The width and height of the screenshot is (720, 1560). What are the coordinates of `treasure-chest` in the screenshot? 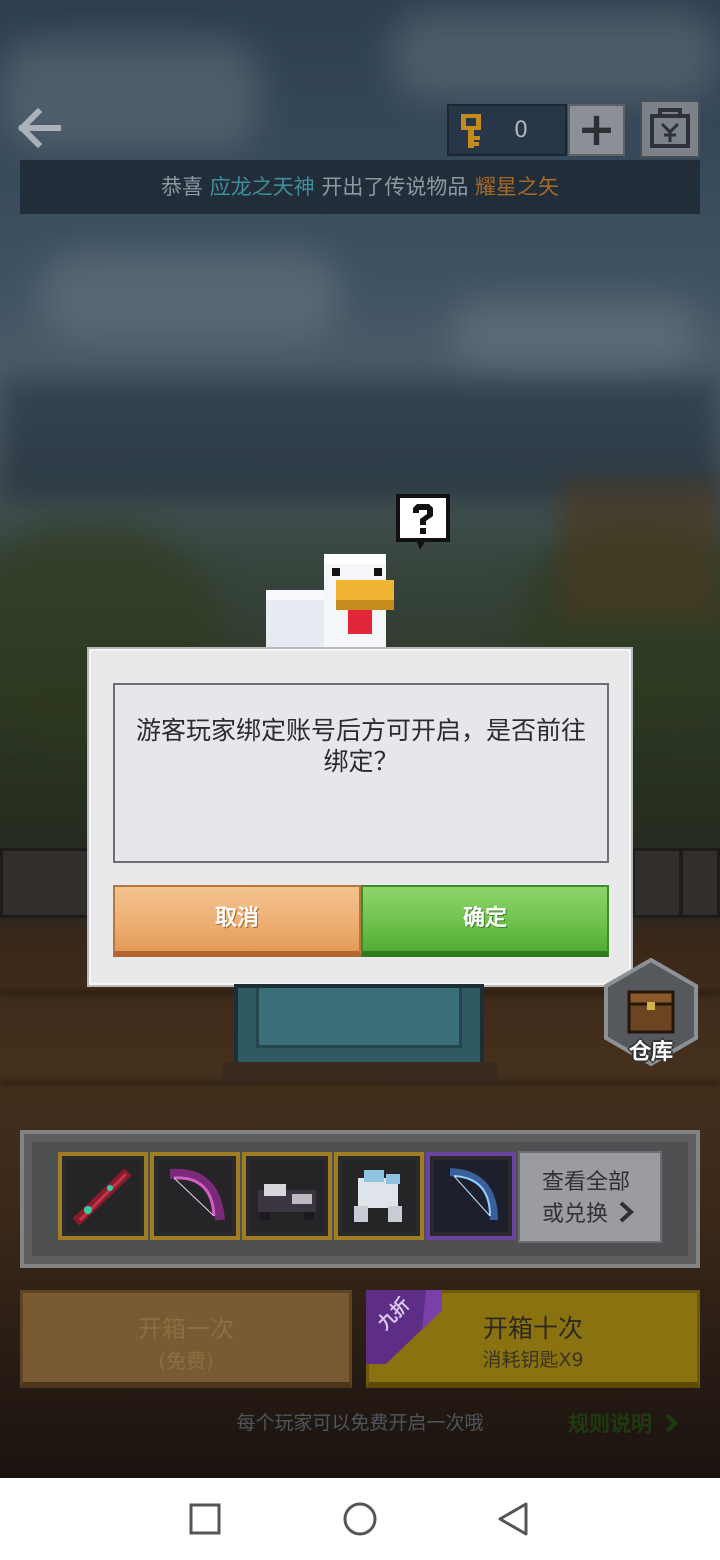 It's located at (359, 1025).